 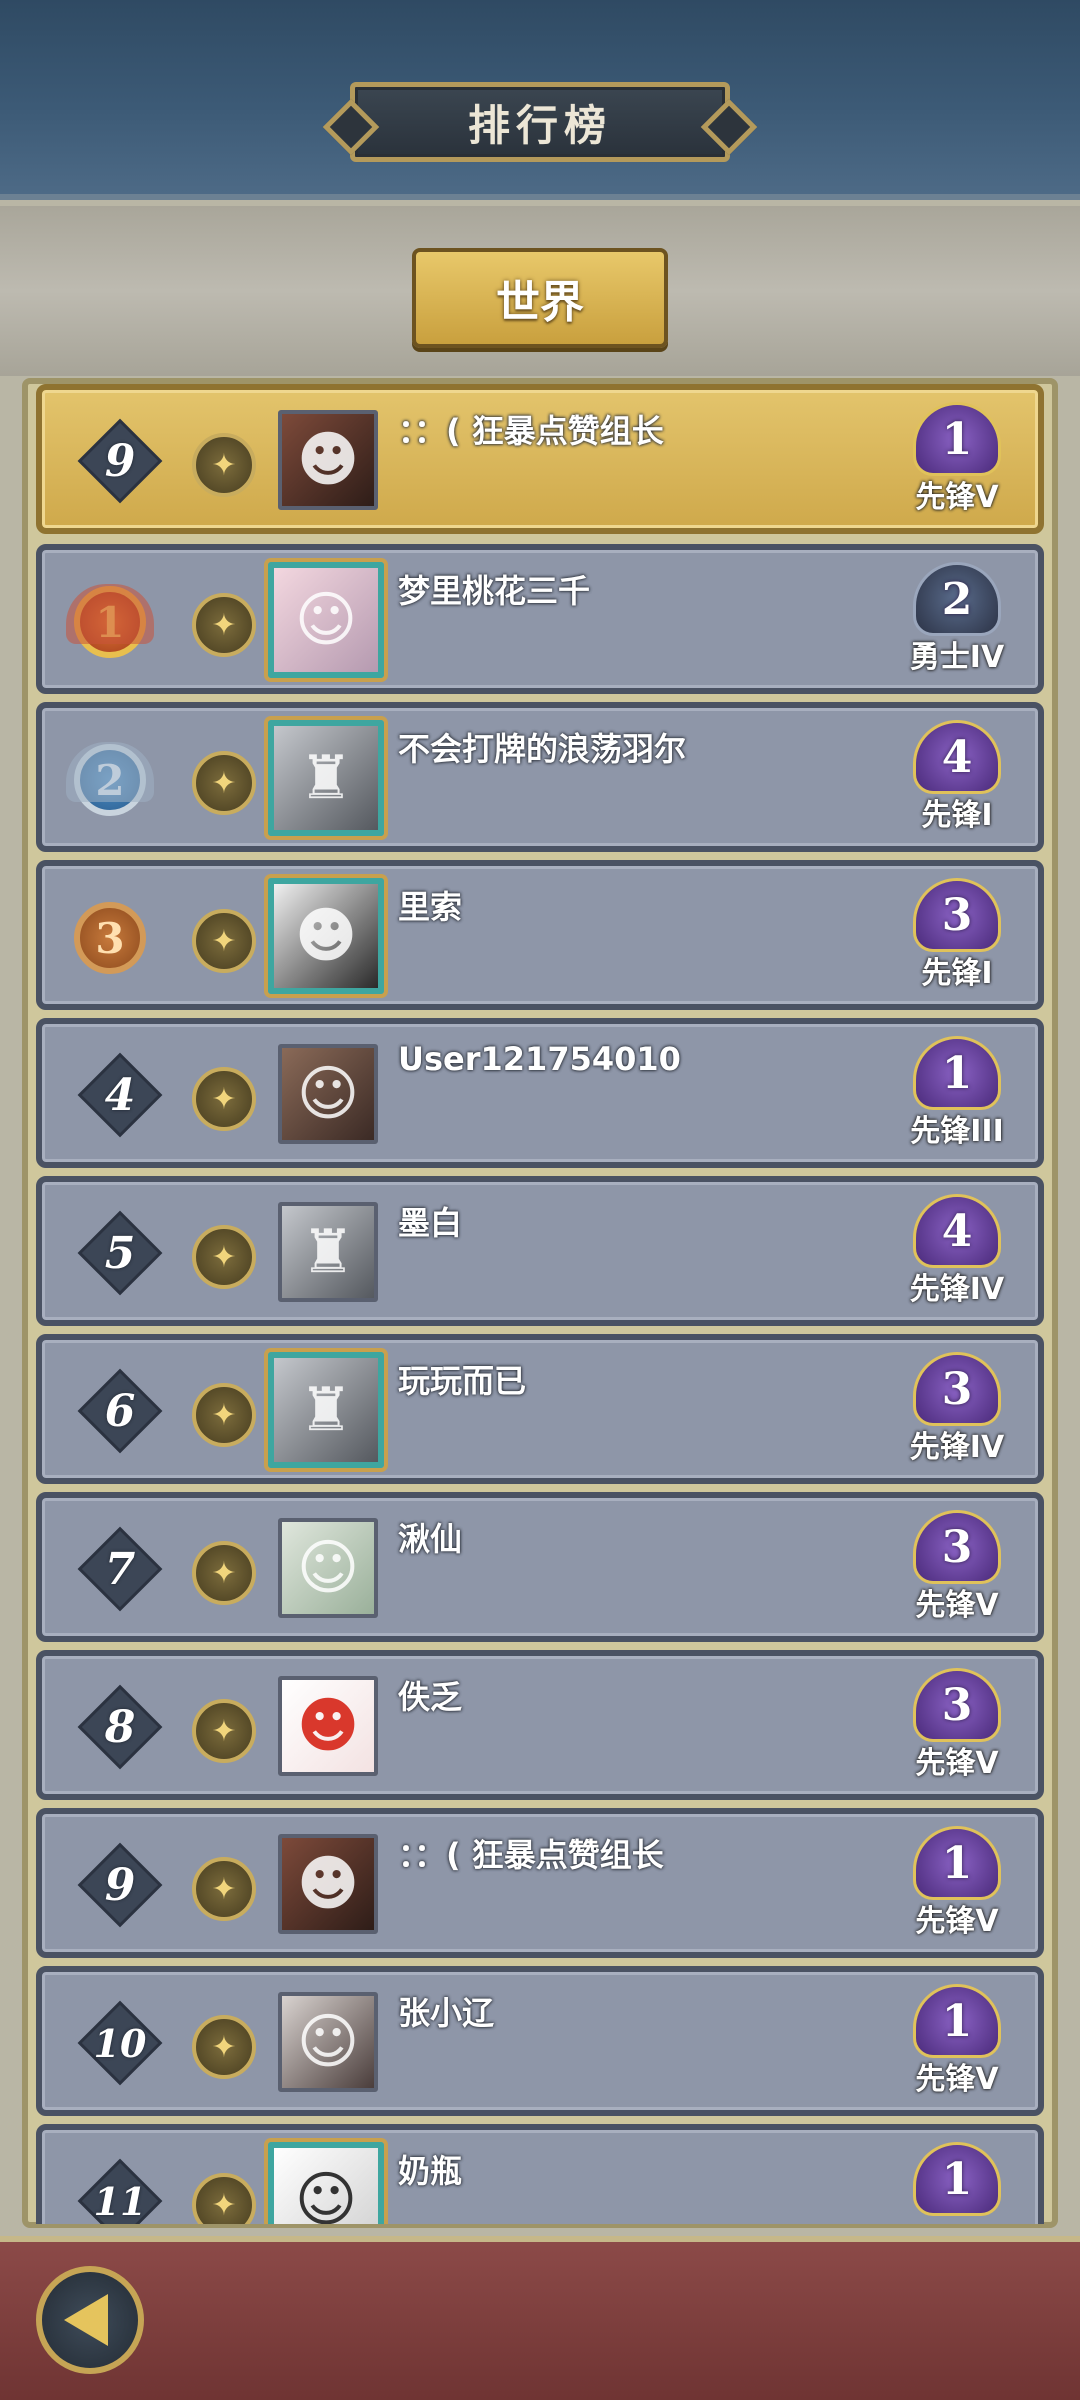 What do you see at coordinates (540, 1409) in the screenshot?
I see `table-row: 6 ✦ ♜ 玩玩而已 3 先锋IV` at bounding box center [540, 1409].